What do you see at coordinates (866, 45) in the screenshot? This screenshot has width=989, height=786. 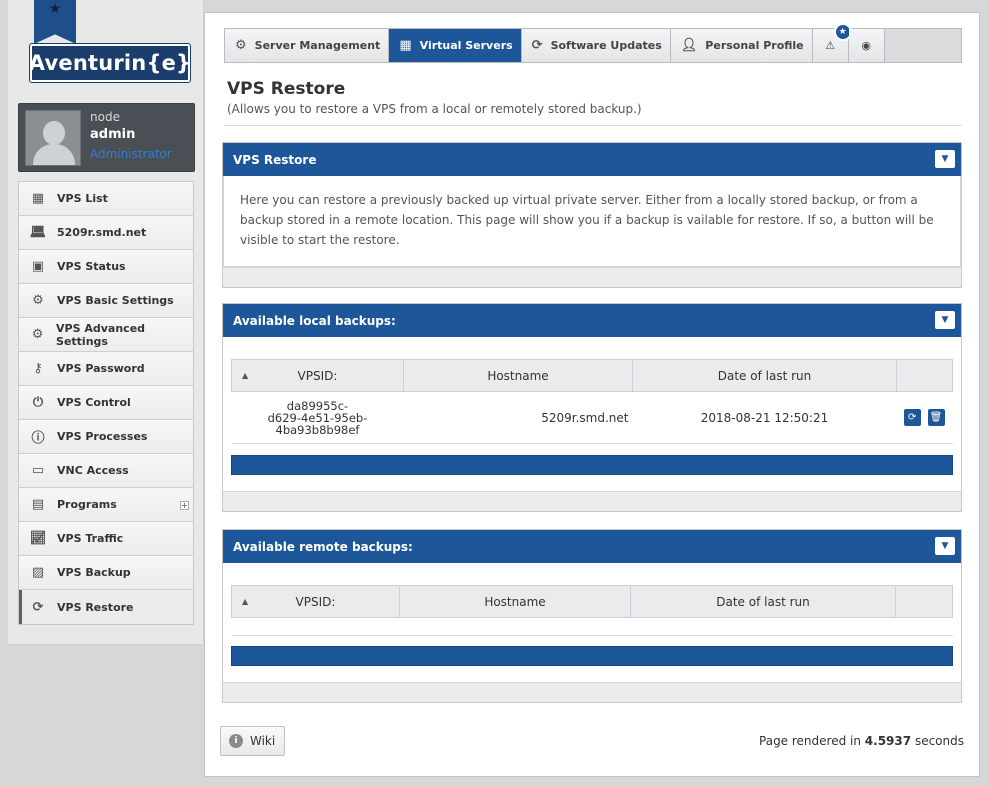 I see `help-button: ◉` at bounding box center [866, 45].